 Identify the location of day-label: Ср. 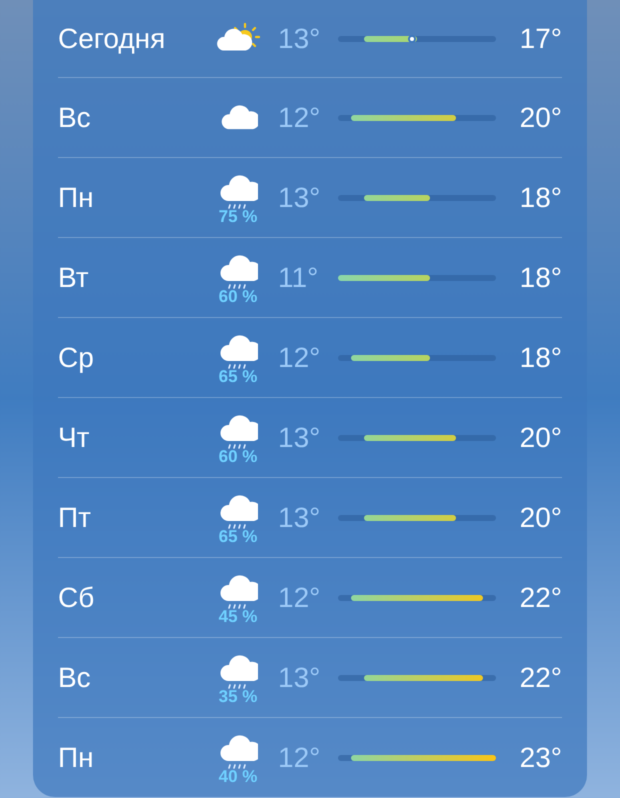
(76, 357).